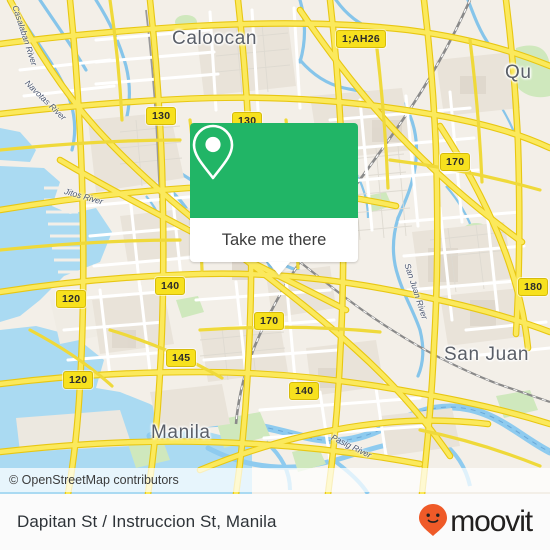 This screenshot has width=550, height=550. I want to click on location-callout-card: Take me there, so click(274, 199).